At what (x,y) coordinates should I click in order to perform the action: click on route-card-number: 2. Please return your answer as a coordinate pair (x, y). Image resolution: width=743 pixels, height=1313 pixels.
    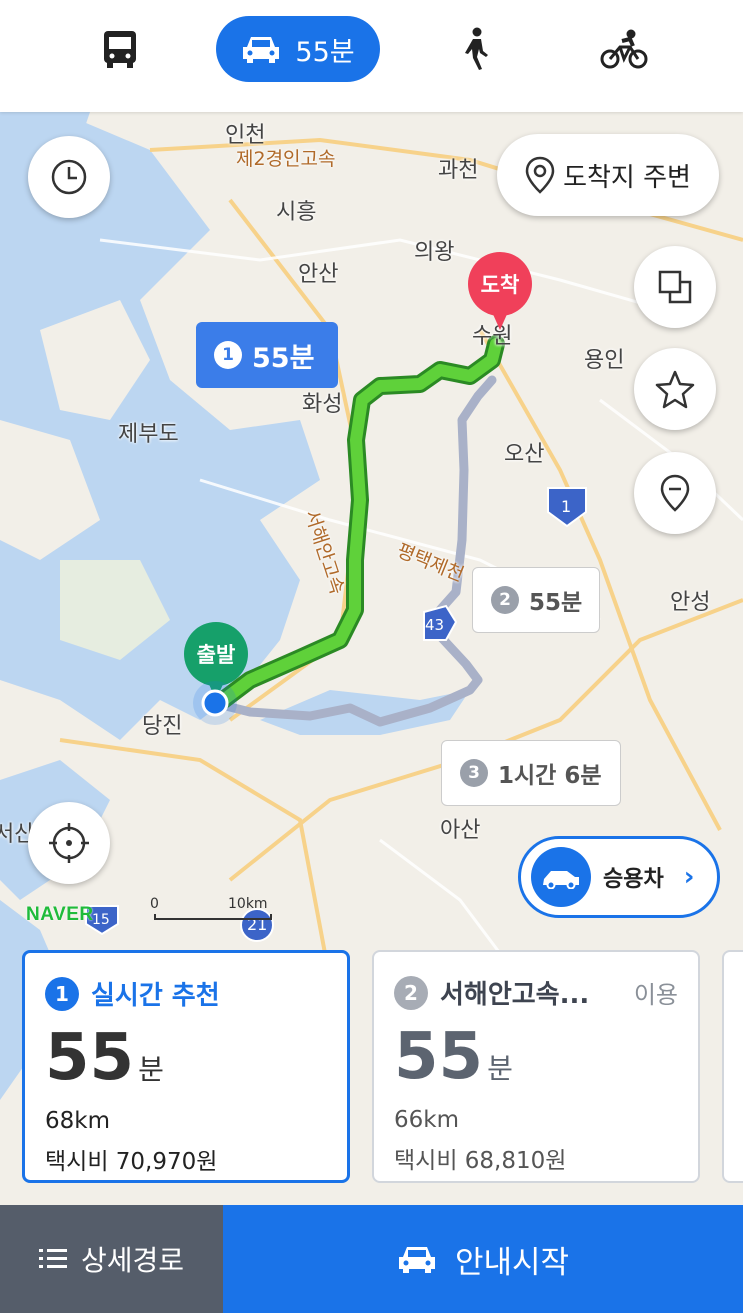
    Looking at the image, I should click on (411, 992).